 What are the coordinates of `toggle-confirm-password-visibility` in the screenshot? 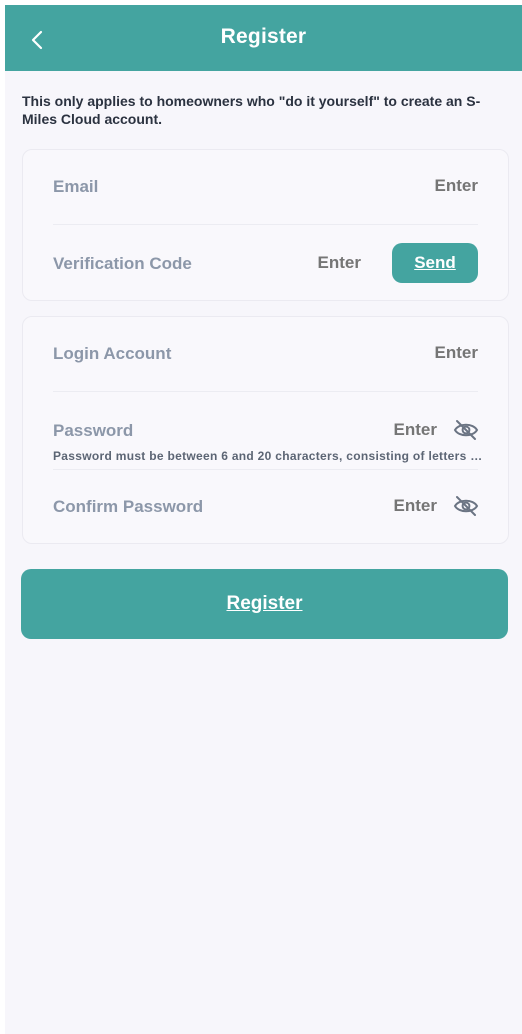 It's located at (466, 506).